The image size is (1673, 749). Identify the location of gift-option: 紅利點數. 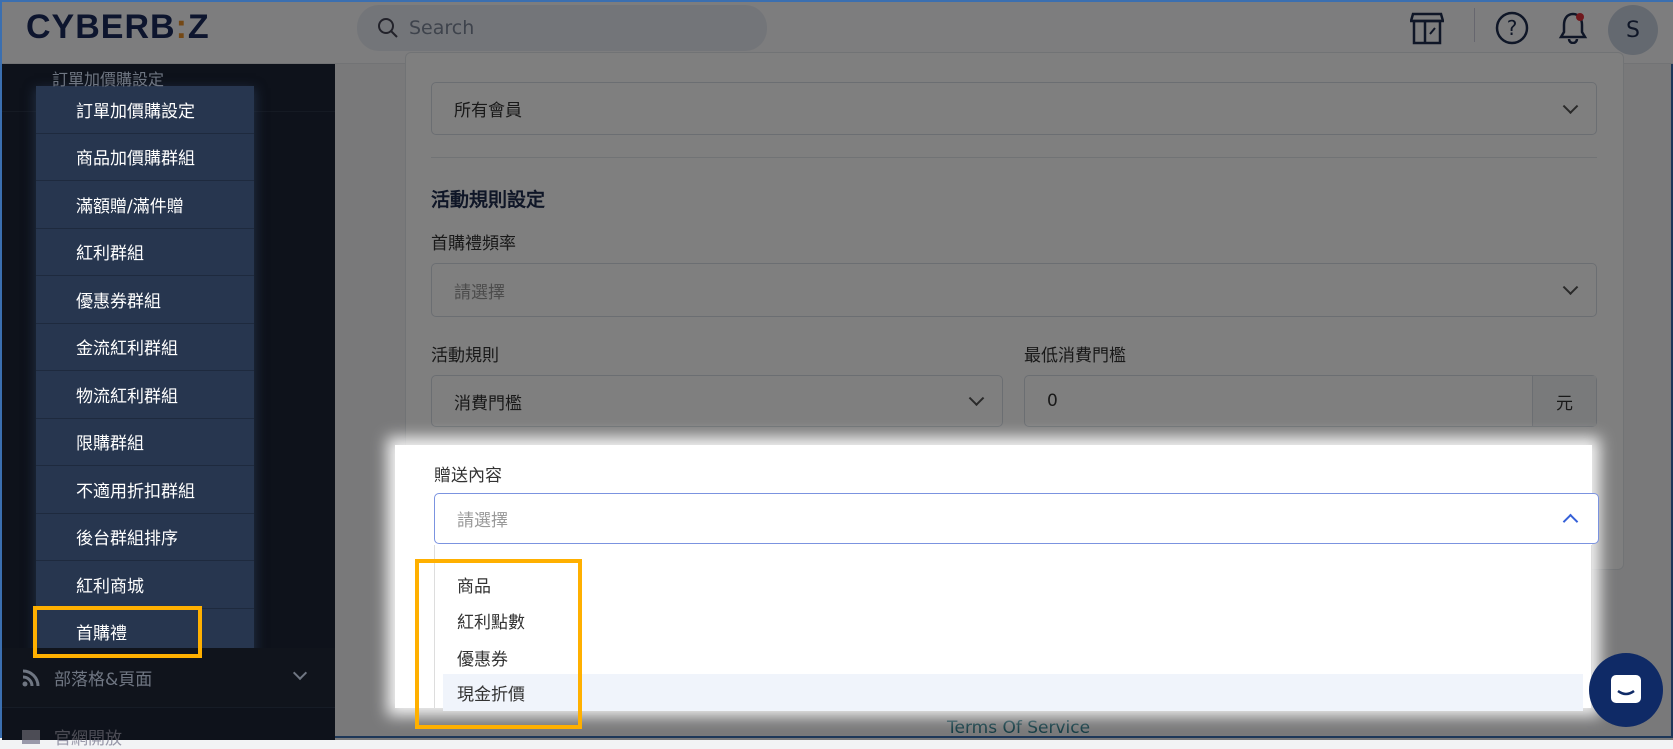
(1013, 620).